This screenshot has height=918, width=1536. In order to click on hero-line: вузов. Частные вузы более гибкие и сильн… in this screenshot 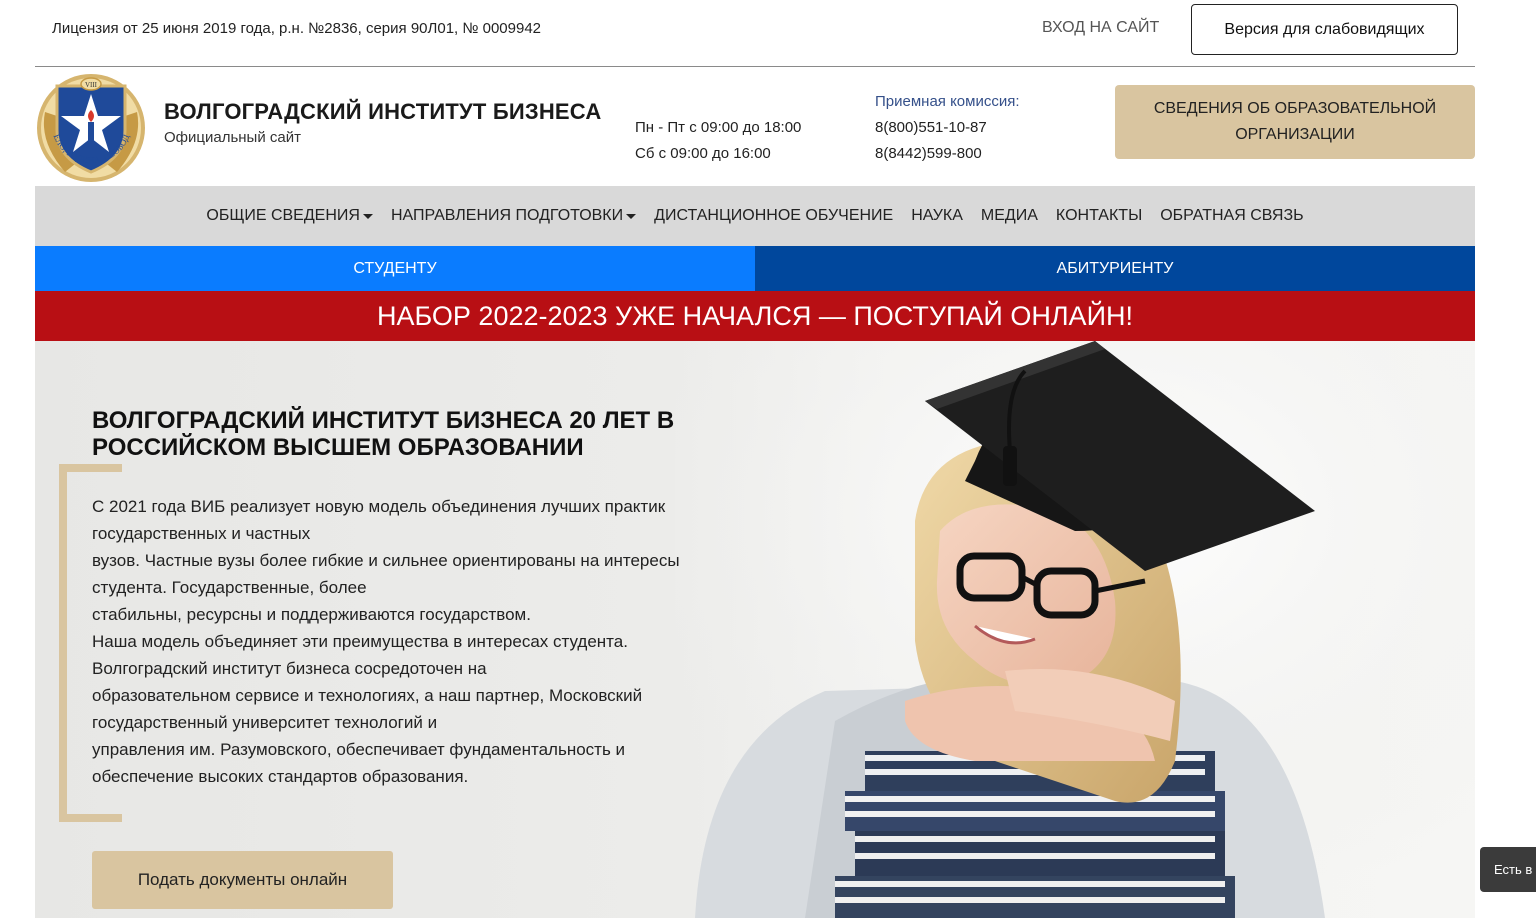, I will do `click(386, 560)`.